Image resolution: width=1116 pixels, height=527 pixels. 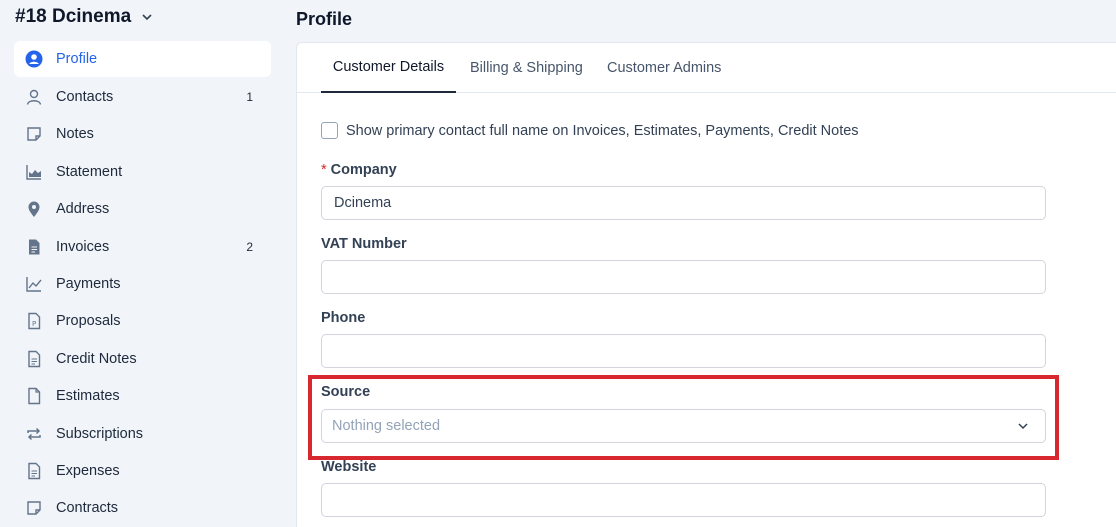 I want to click on sidebar-item-contracts: Contracts, so click(x=142, y=508).